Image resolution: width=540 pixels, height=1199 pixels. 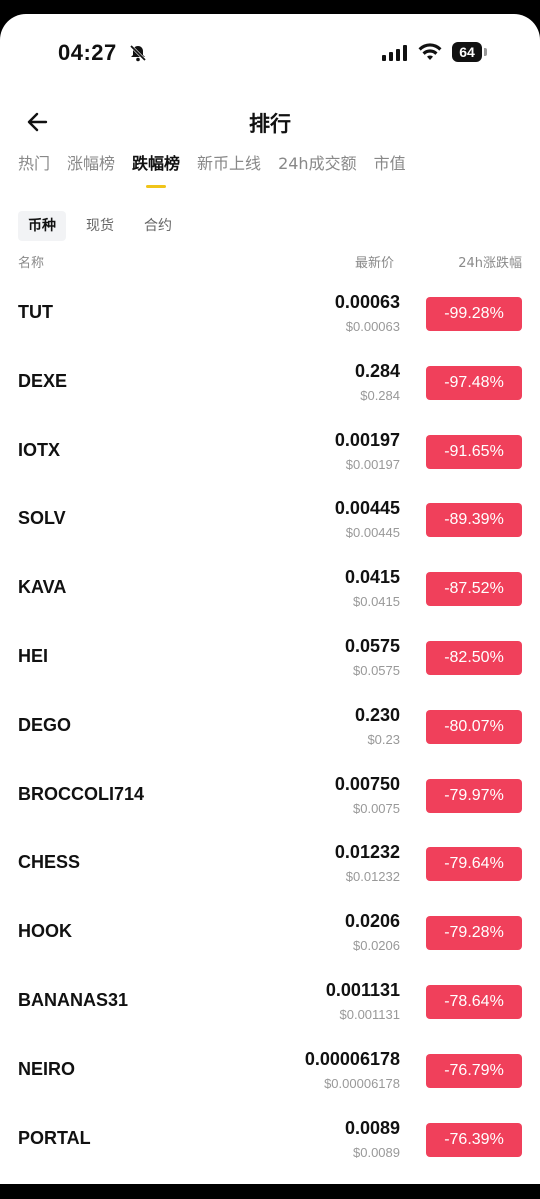 I want to click on list-item: DEXE 0.284 $0.284 -97.48%, so click(x=270, y=383).